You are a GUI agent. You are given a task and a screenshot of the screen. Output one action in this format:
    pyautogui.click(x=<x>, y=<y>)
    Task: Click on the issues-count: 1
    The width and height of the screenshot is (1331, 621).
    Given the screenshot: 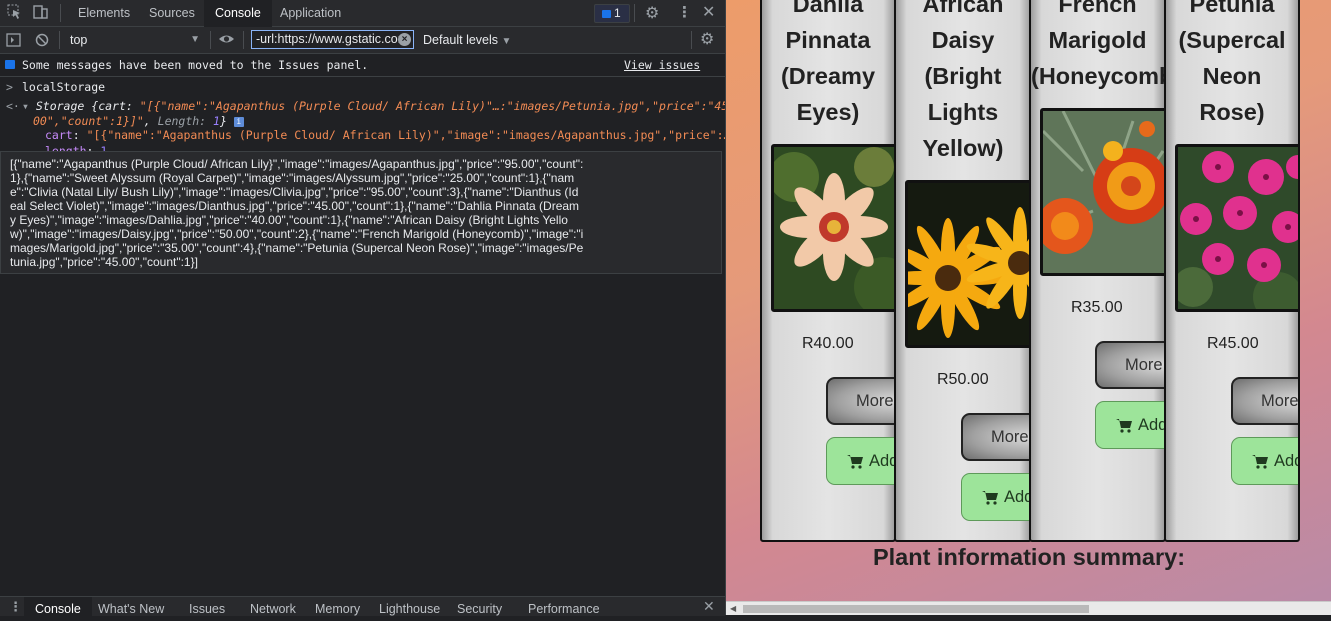 What is the action you would take?
    pyautogui.click(x=617, y=13)
    